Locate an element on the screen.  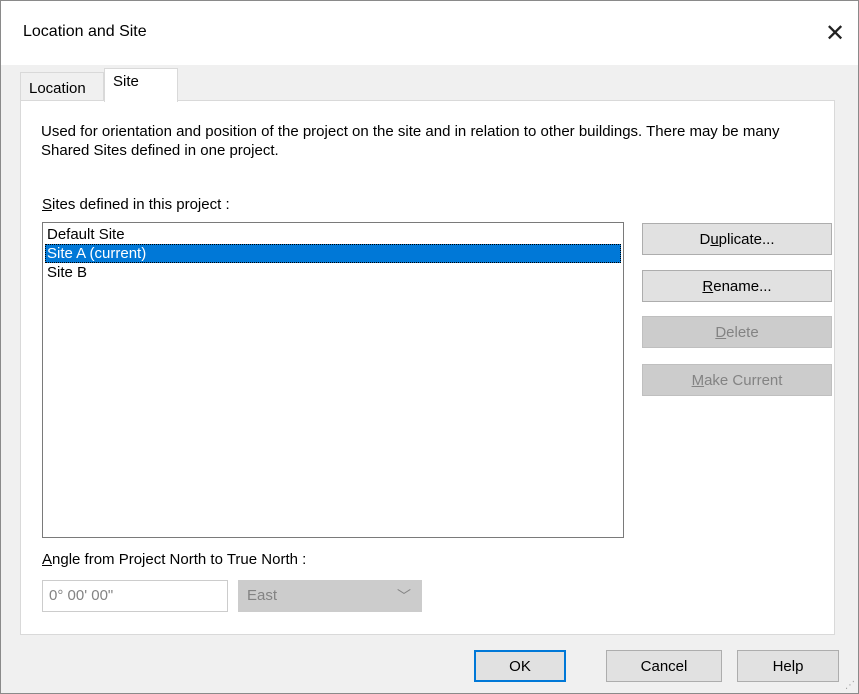
sites-list-label: Sites defined in this project : is located at coordinates (136, 204).